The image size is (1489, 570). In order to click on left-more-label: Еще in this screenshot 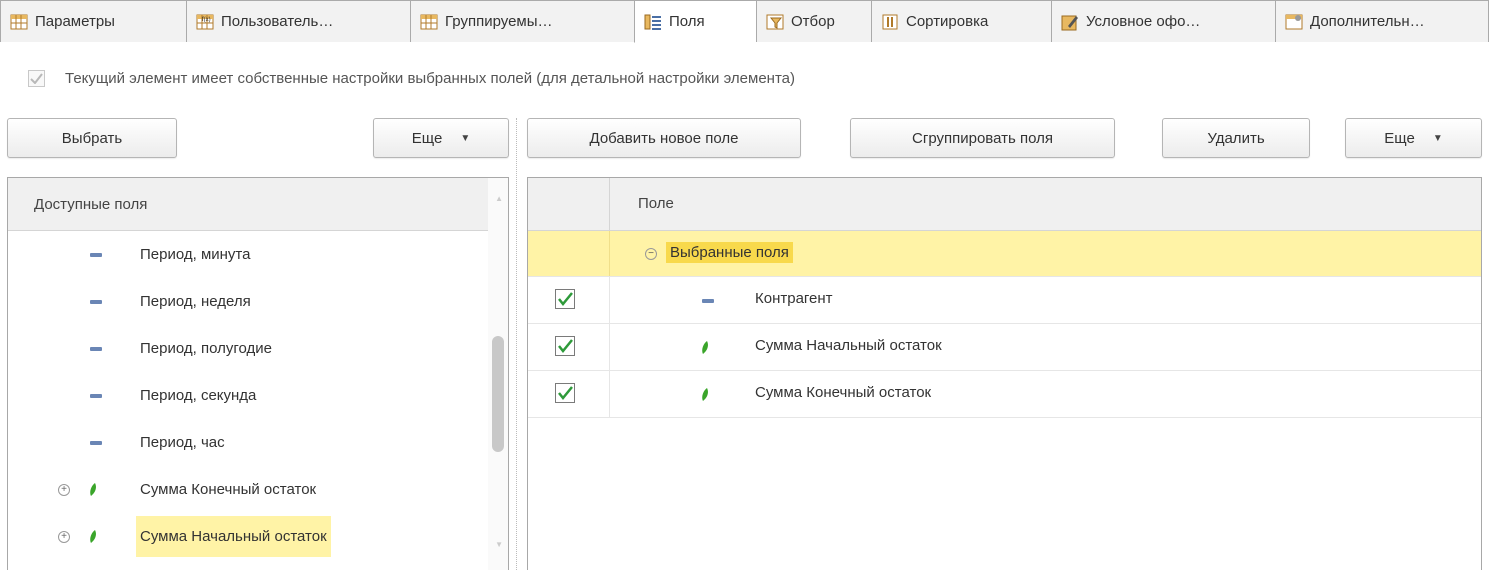, I will do `click(427, 138)`.